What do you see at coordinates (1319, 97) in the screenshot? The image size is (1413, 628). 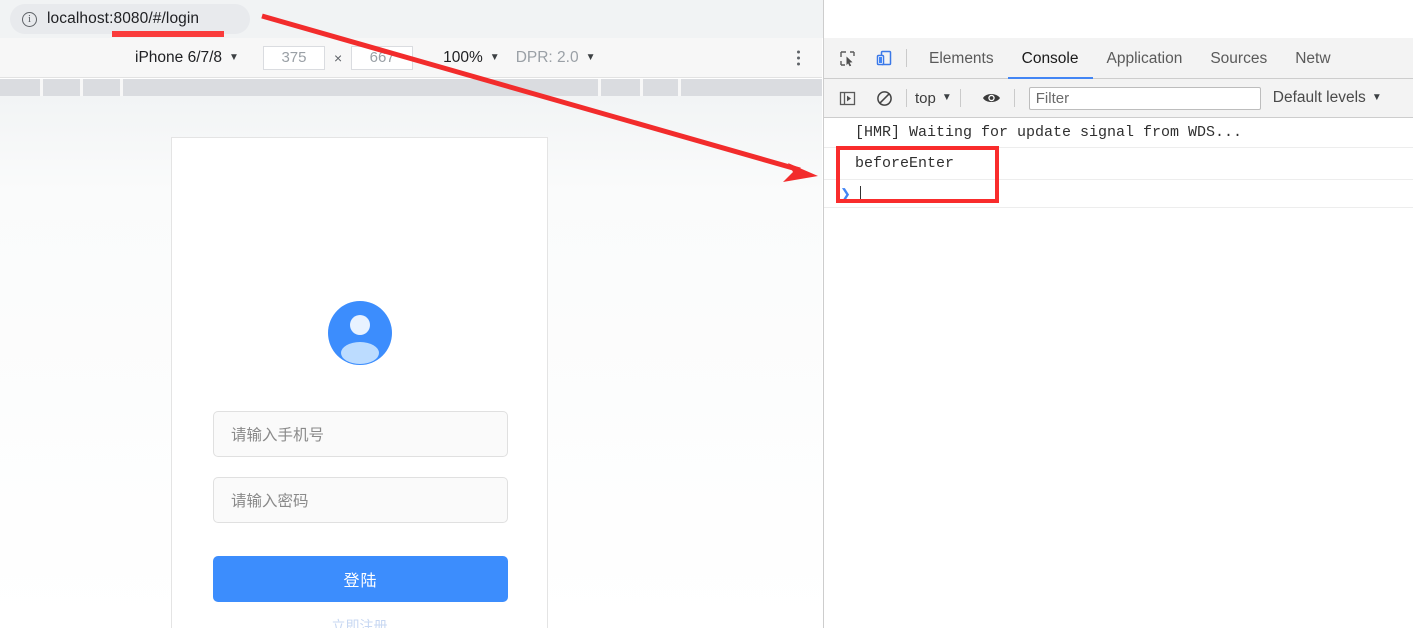 I see `console-levels-label: Default levels` at bounding box center [1319, 97].